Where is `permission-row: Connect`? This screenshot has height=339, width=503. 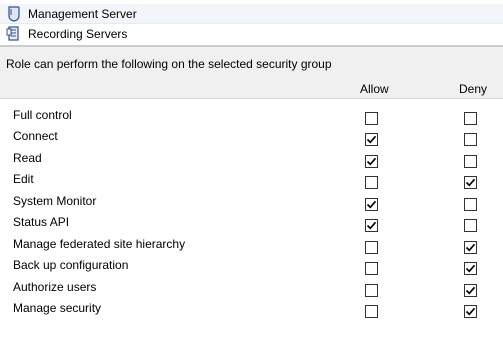
permission-row: Connect is located at coordinates (251, 135).